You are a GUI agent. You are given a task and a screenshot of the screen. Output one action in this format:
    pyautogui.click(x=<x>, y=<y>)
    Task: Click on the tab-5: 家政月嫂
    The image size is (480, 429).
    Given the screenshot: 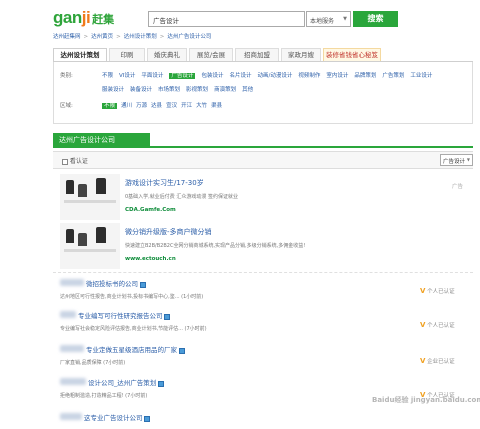 What is the action you would take?
    pyautogui.click(x=301, y=54)
    